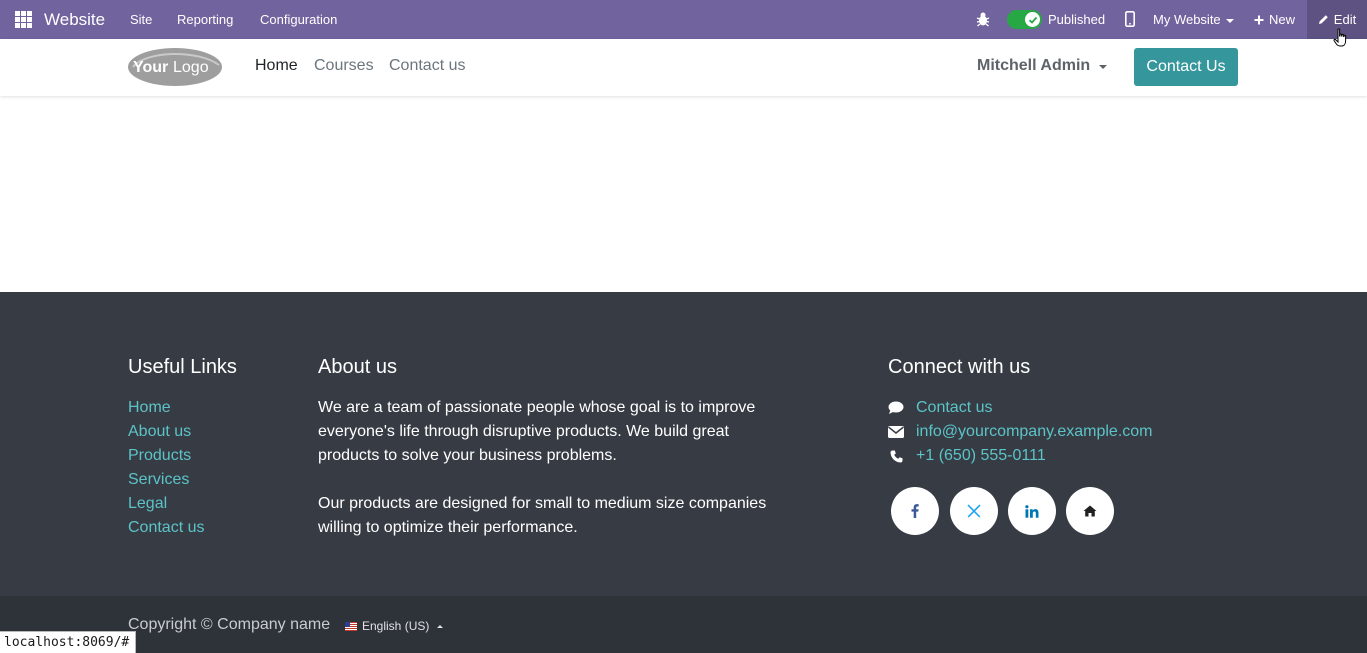  What do you see at coordinates (1323, 19) in the screenshot?
I see `pencil-icon` at bounding box center [1323, 19].